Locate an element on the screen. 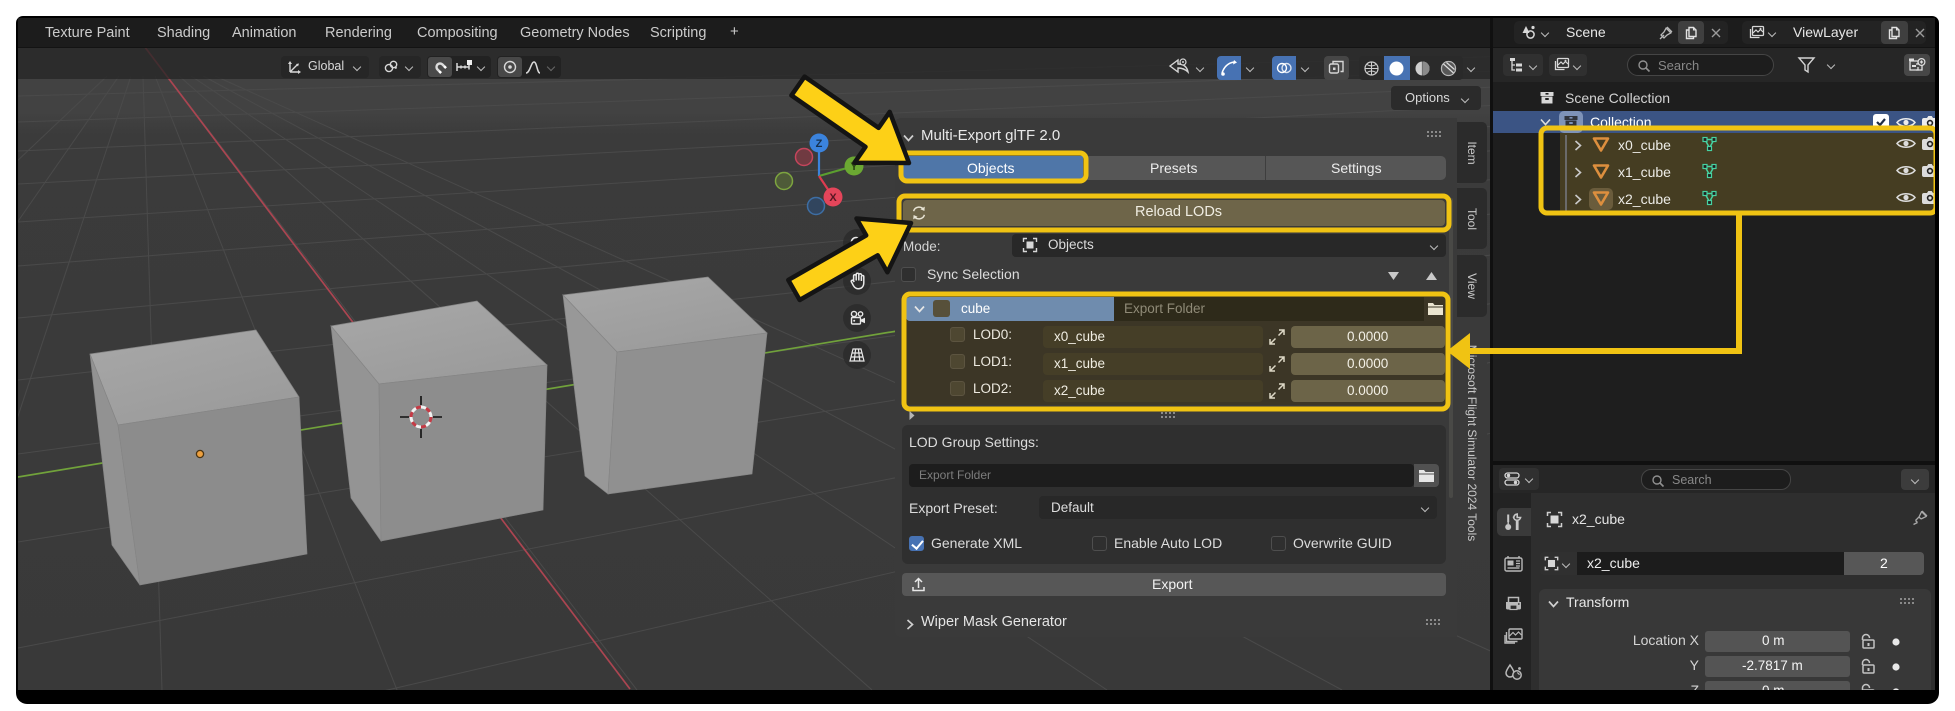 The image size is (1955, 711). svg-text: Z is located at coordinates (819, 144).